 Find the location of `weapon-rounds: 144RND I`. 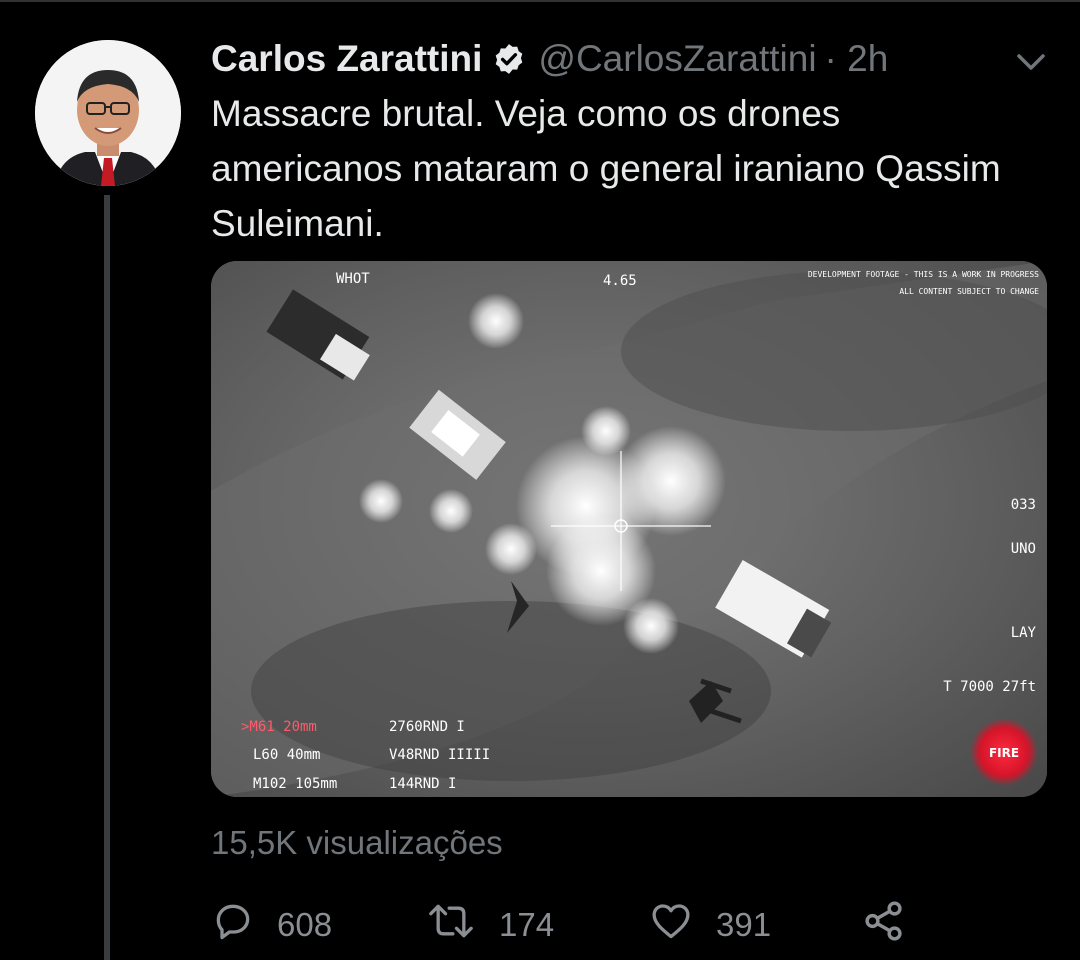

weapon-rounds: 144RND I is located at coordinates (422, 784).